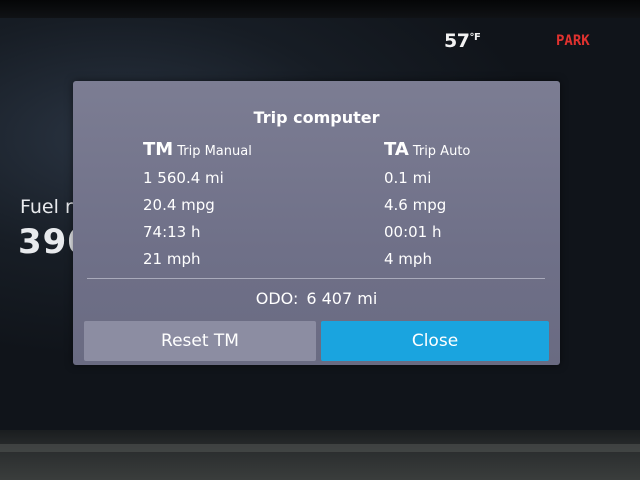 The image size is (640, 480). I want to click on display-bezel-top, so click(320, 9).